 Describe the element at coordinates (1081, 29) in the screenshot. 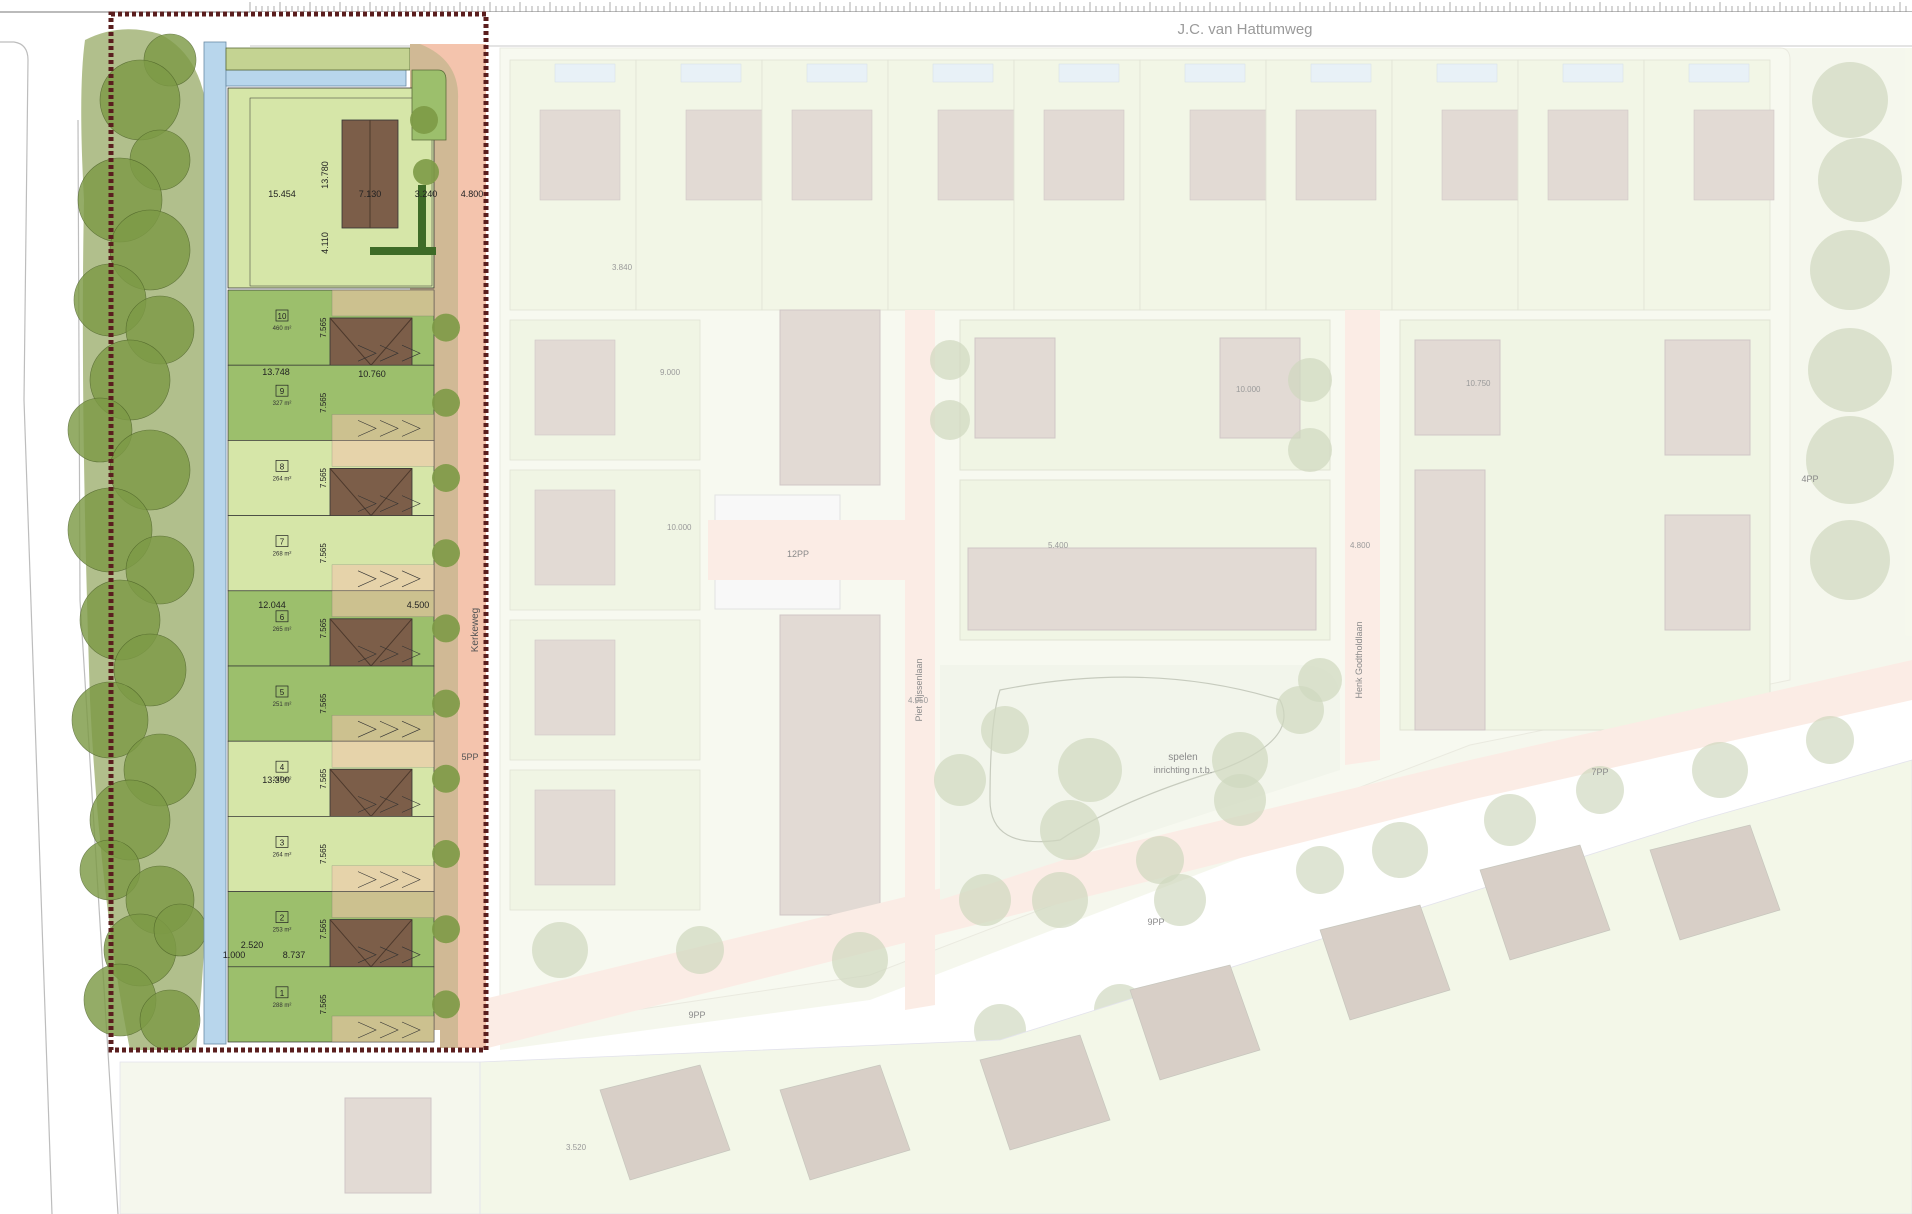

I see `top-road: J.C. van Hattumweg` at that location.